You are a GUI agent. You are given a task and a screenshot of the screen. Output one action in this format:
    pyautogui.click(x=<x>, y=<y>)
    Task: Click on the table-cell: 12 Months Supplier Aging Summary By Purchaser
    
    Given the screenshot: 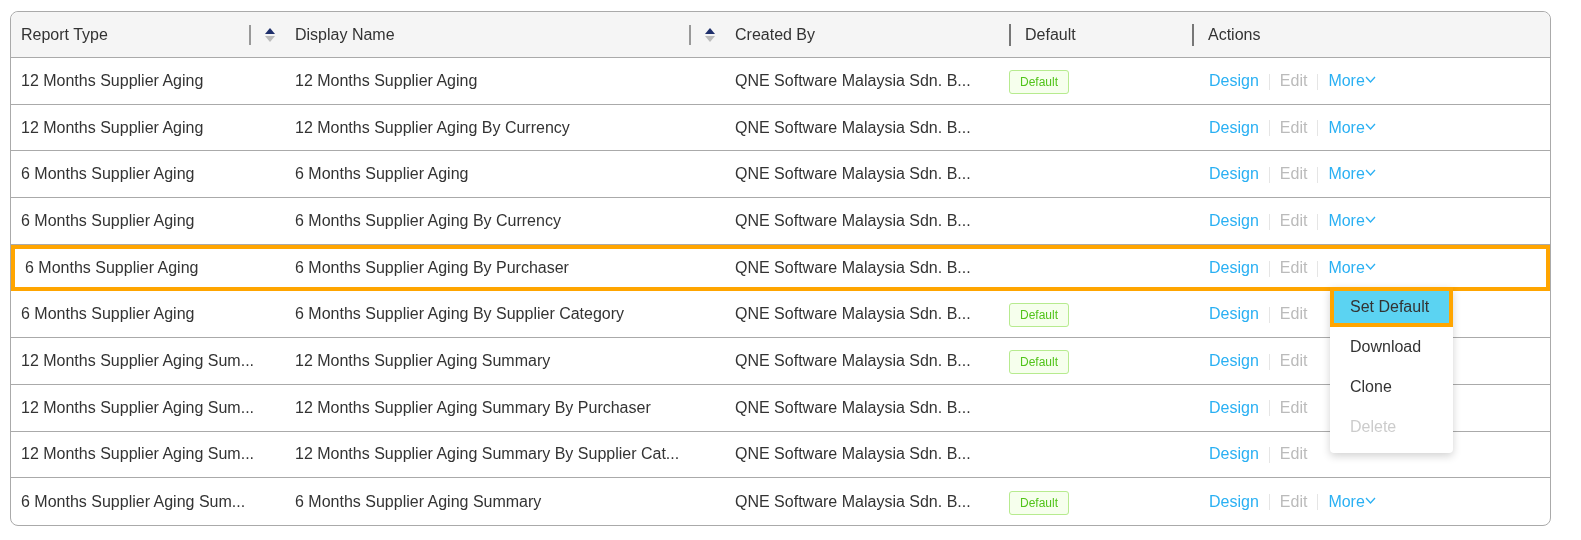 What is the action you would take?
    pyautogui.click(x=473, y=407)
    